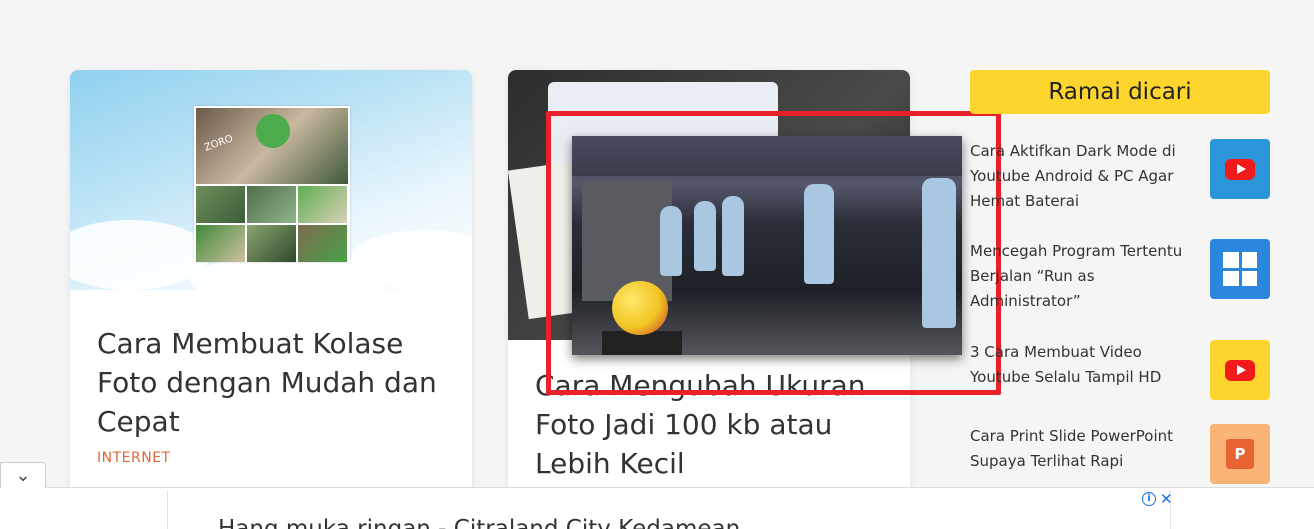  I want to click on ad-info-icon: i, so click(1149, 499).